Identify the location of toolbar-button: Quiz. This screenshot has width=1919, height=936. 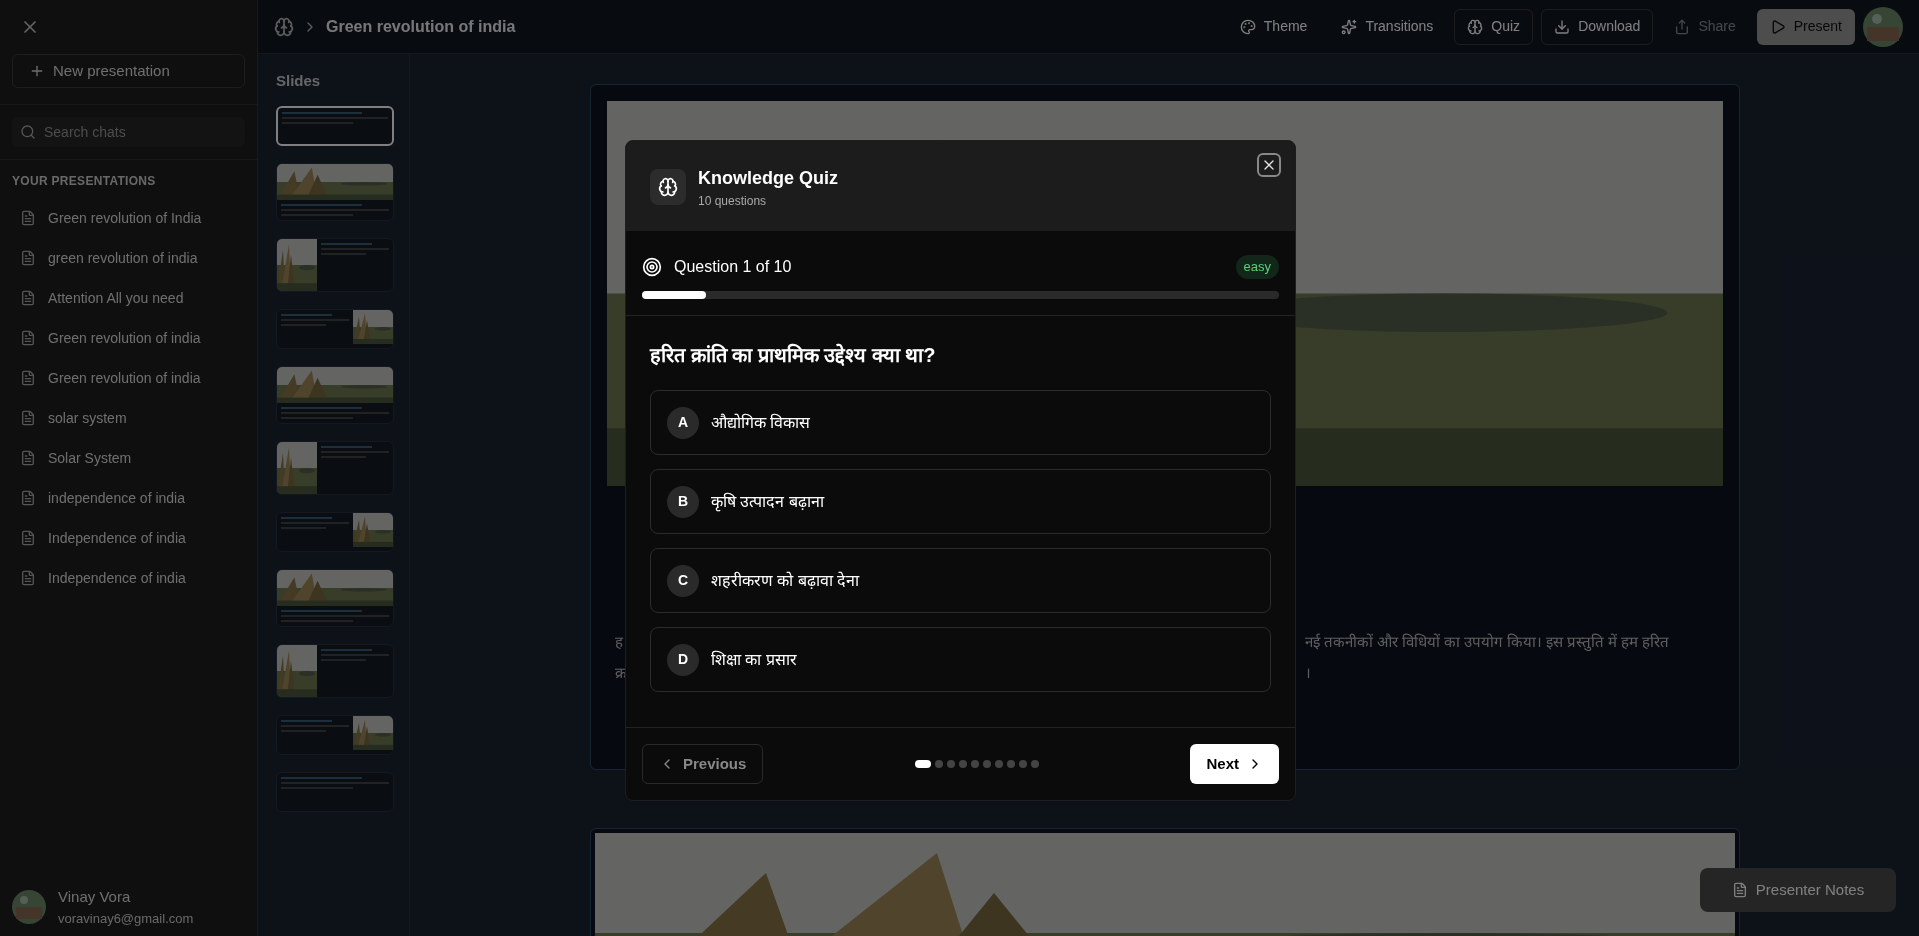
(1494, 26).